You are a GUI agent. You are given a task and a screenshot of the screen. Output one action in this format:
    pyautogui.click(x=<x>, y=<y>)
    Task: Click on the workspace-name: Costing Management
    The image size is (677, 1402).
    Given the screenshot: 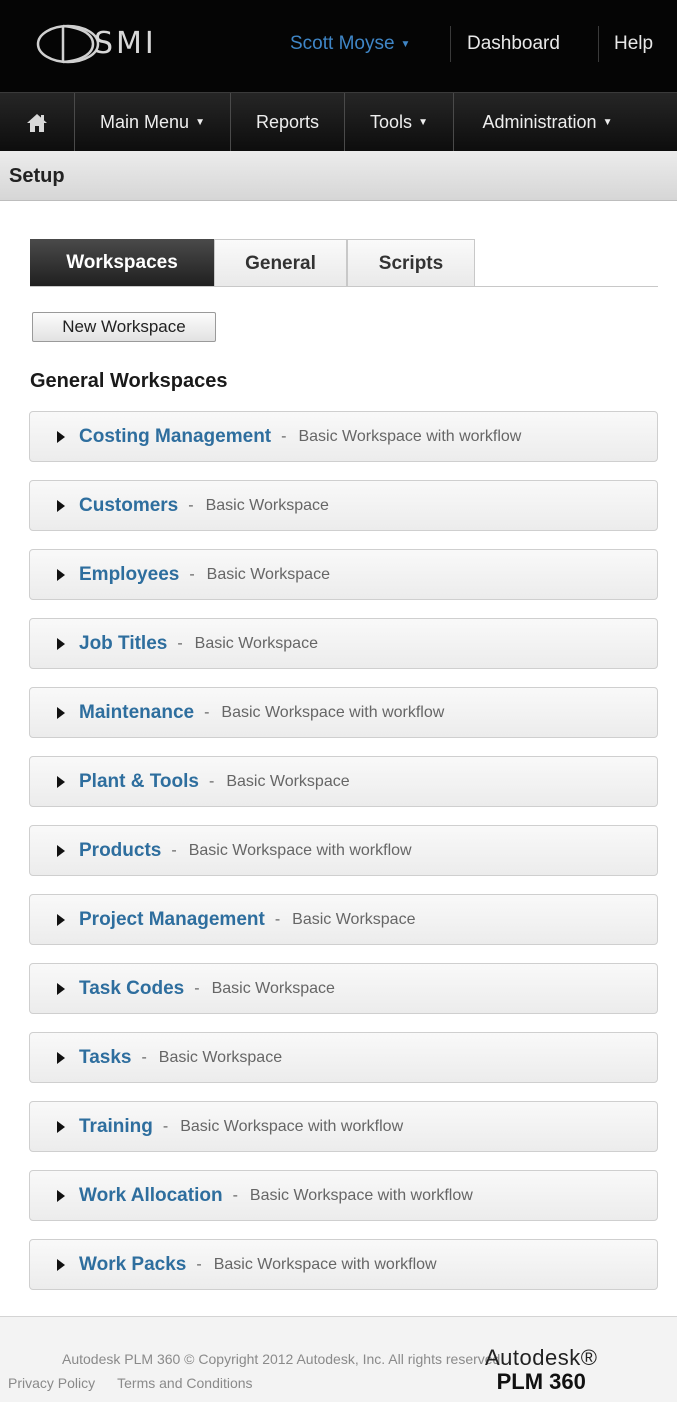 What is the action you would take?
    pyautogui.click(x=175, y=437)
    